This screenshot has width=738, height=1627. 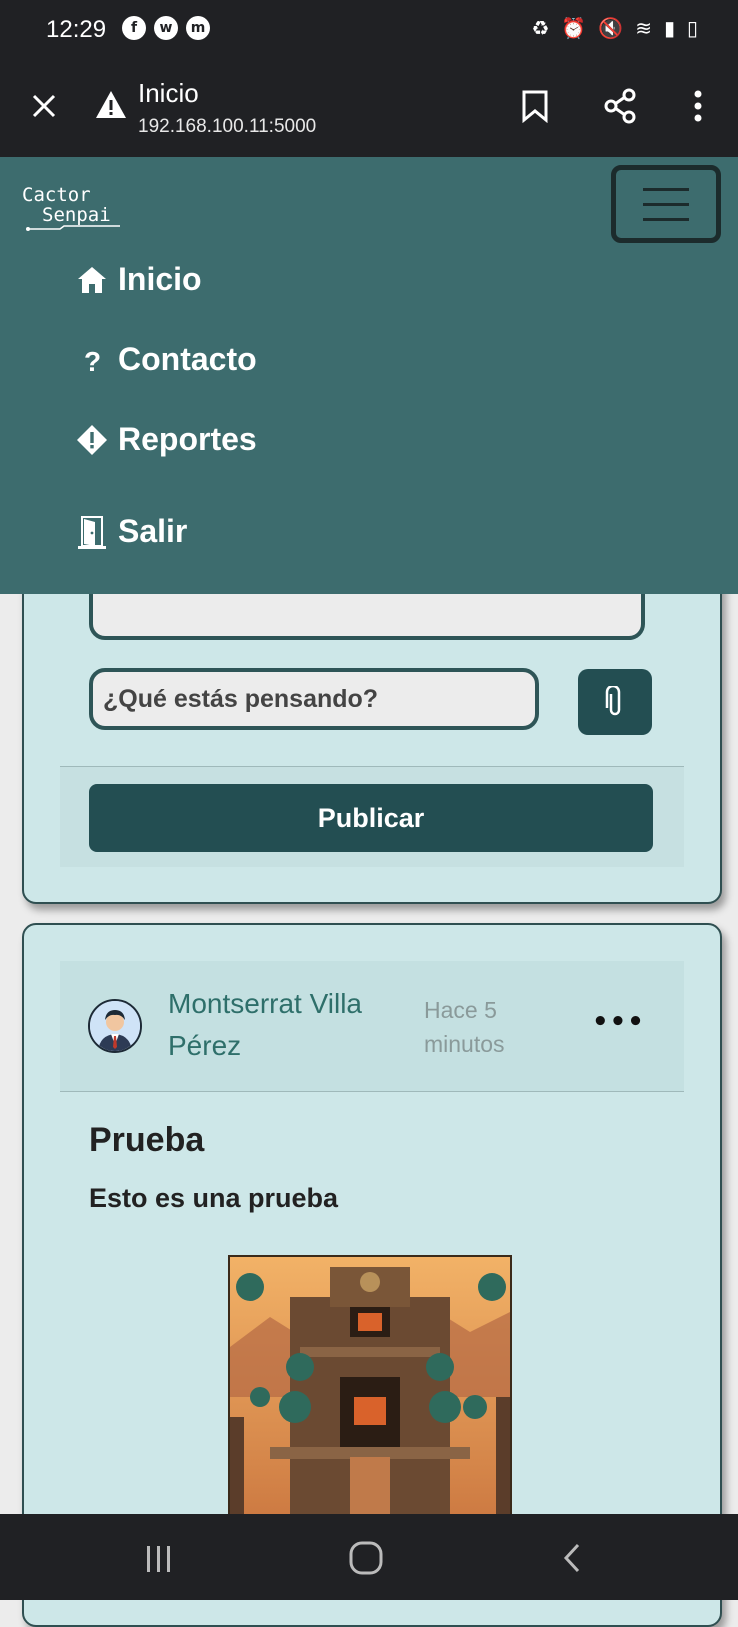 I want to click on signal-icon: ▮, so click(x=669, y=28).